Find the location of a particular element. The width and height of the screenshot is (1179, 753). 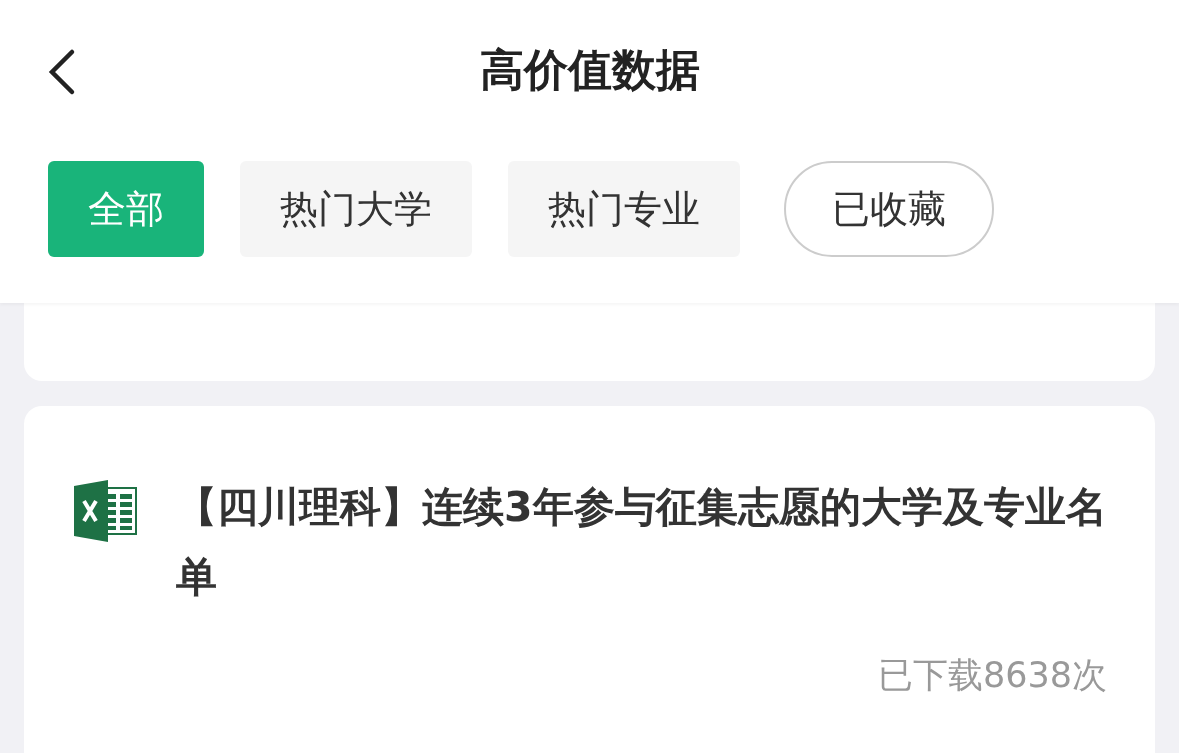

page-title: 高价值数据 is located at coordinates (589, 69).